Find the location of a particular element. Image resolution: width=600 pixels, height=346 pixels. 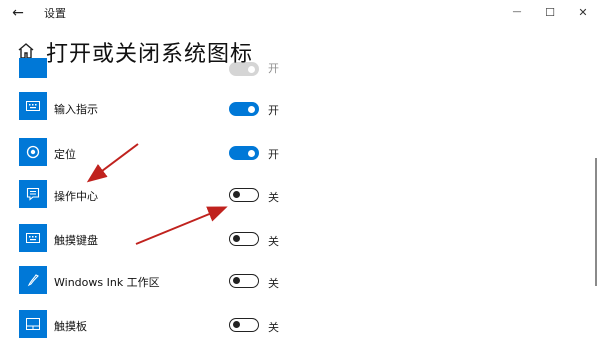

item-label: 触摸键盘 is located at coordinates (76, 240).